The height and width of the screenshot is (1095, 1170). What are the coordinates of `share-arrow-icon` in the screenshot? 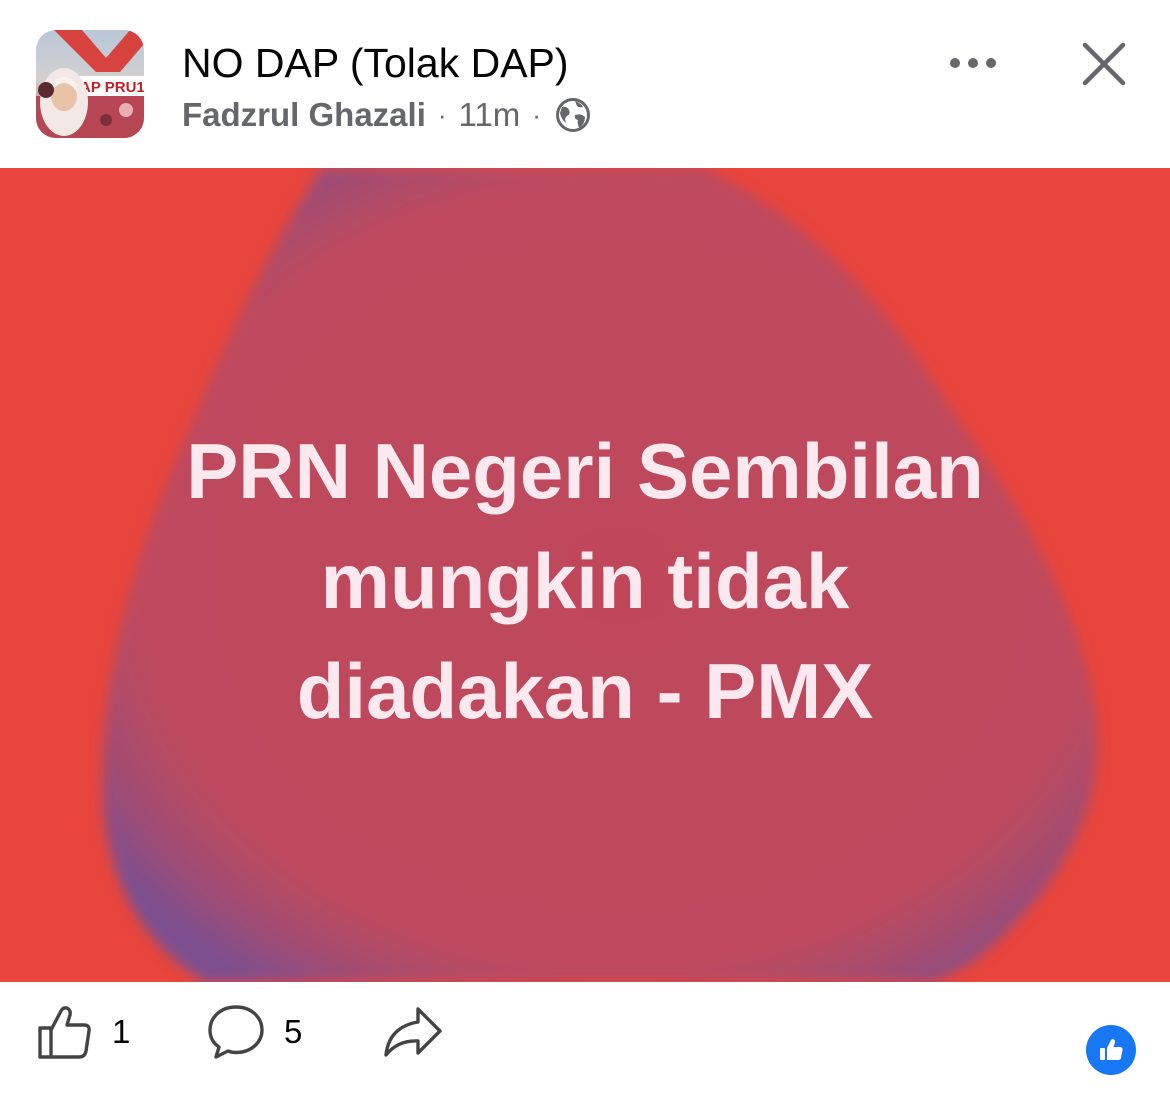 It's located at (413, 1032).